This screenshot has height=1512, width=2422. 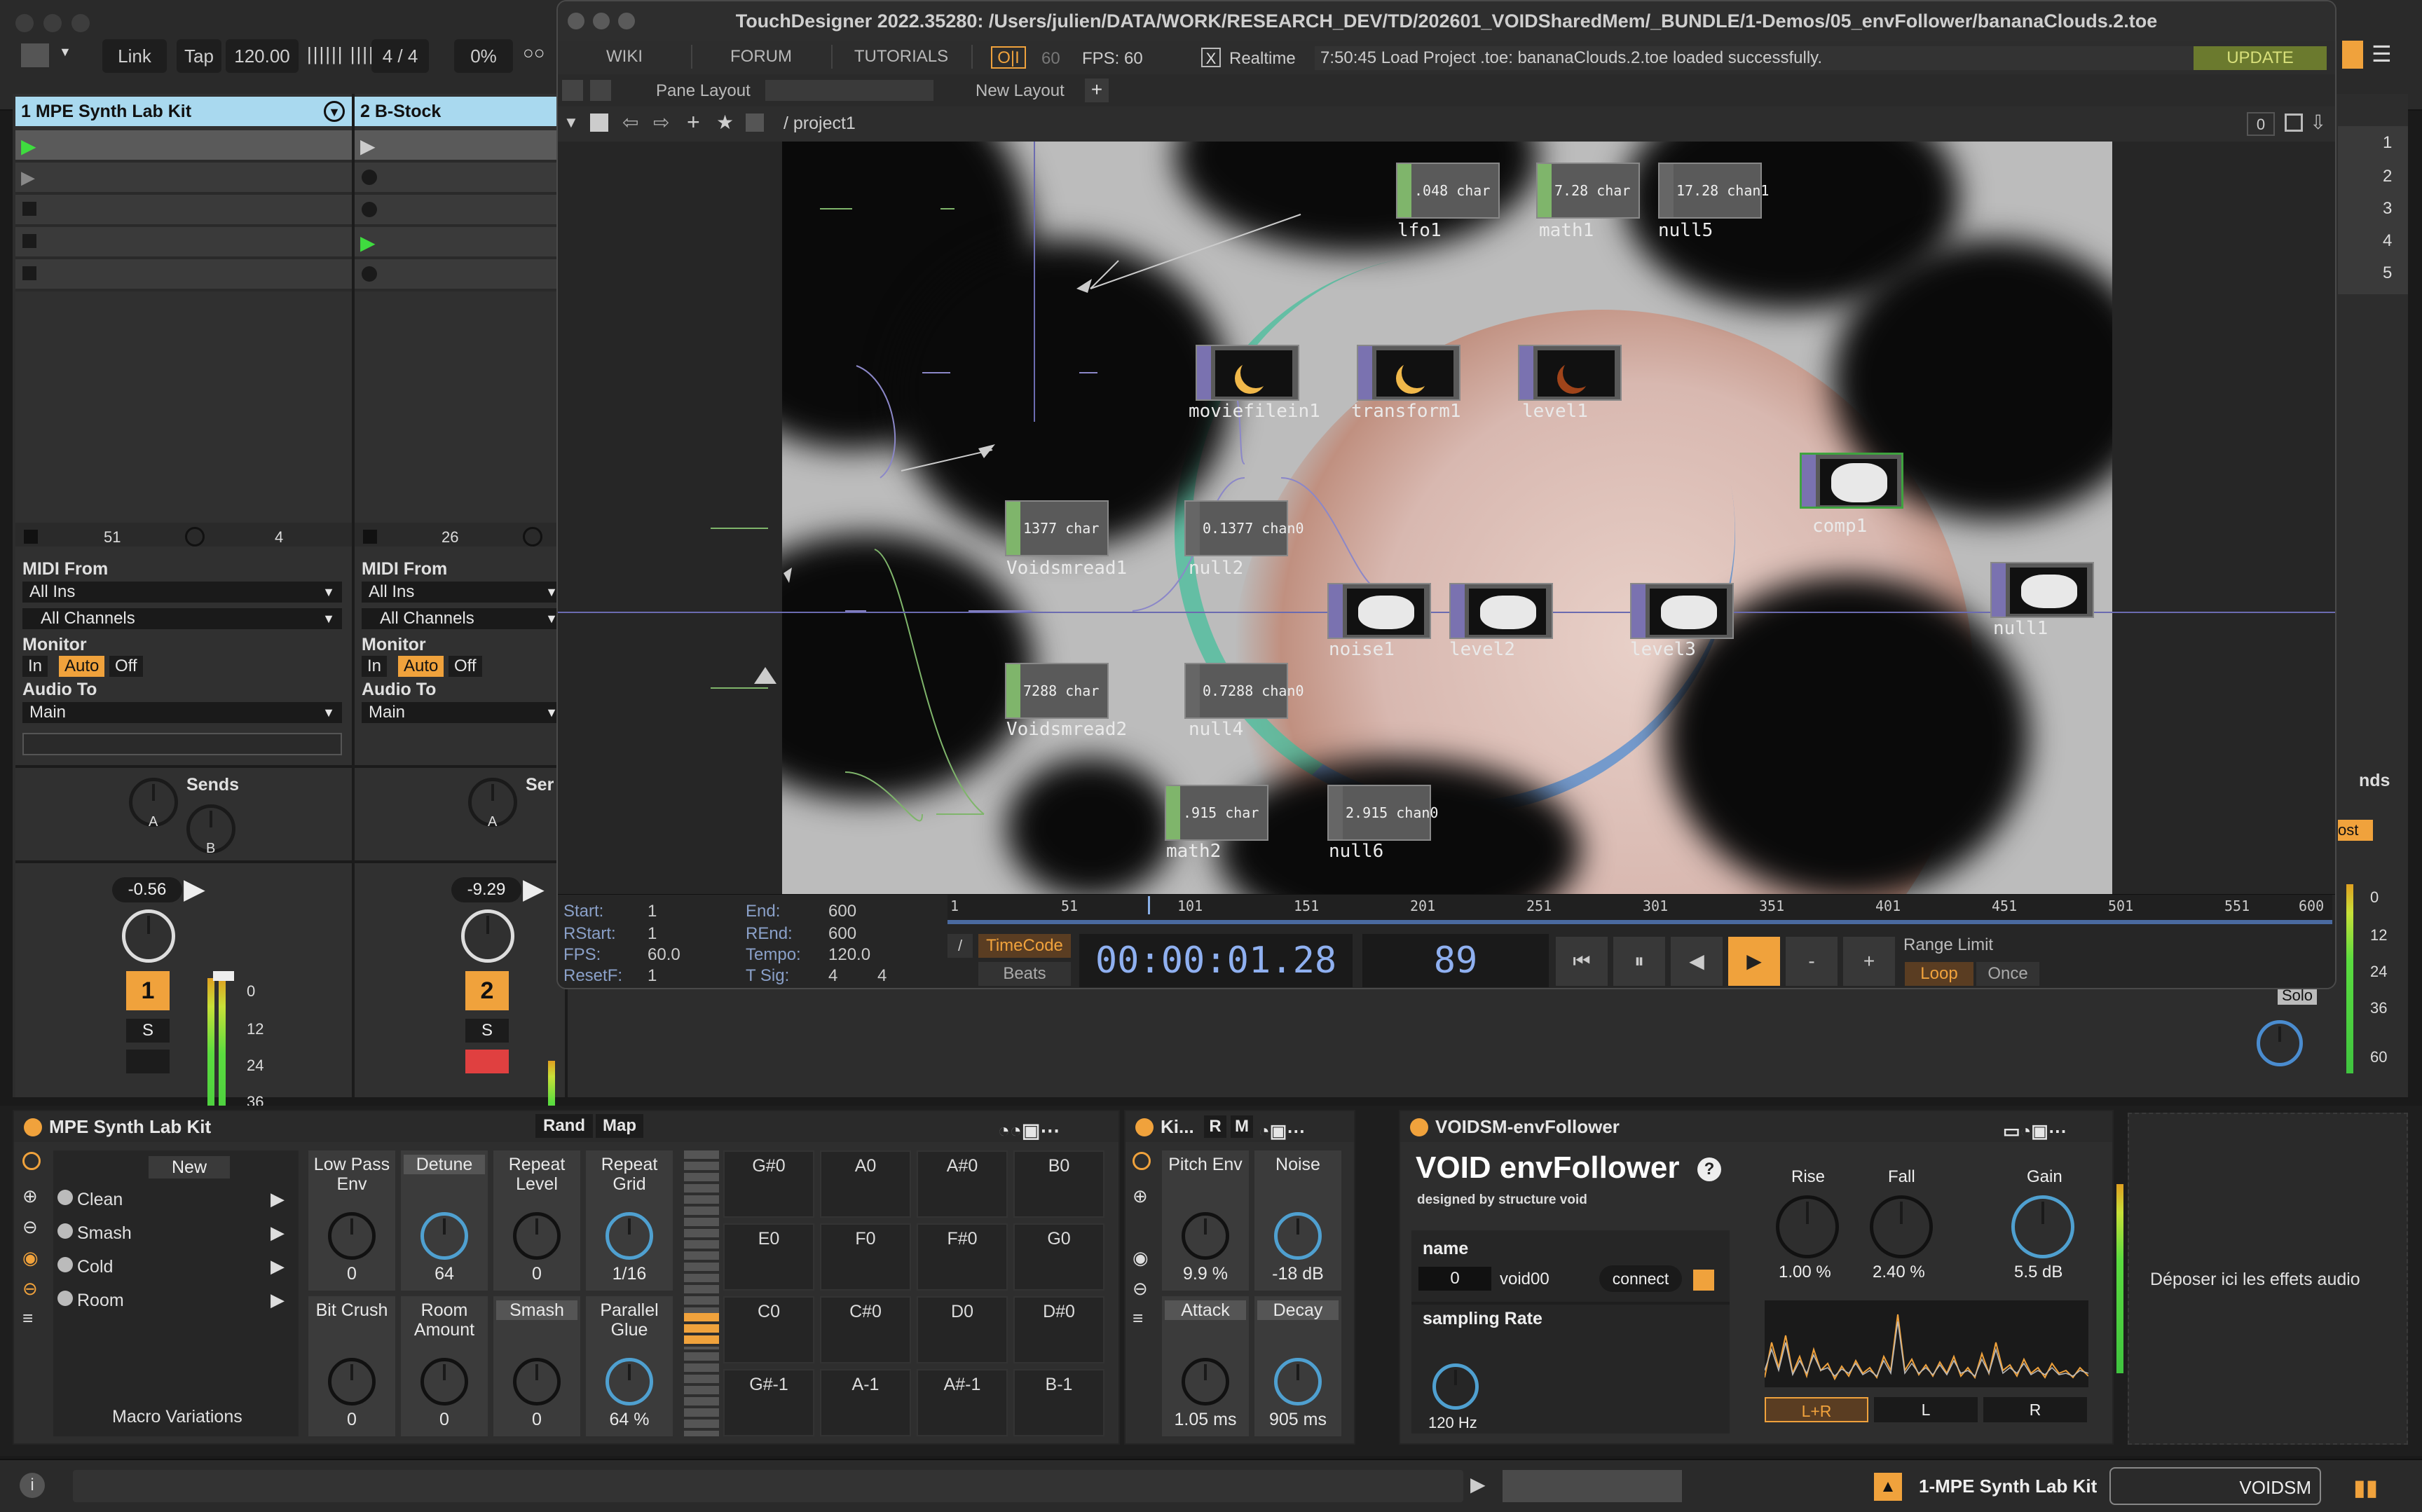 I want to click on macro-room-amount: Room Amount 0, so click(x=444, y=1366).